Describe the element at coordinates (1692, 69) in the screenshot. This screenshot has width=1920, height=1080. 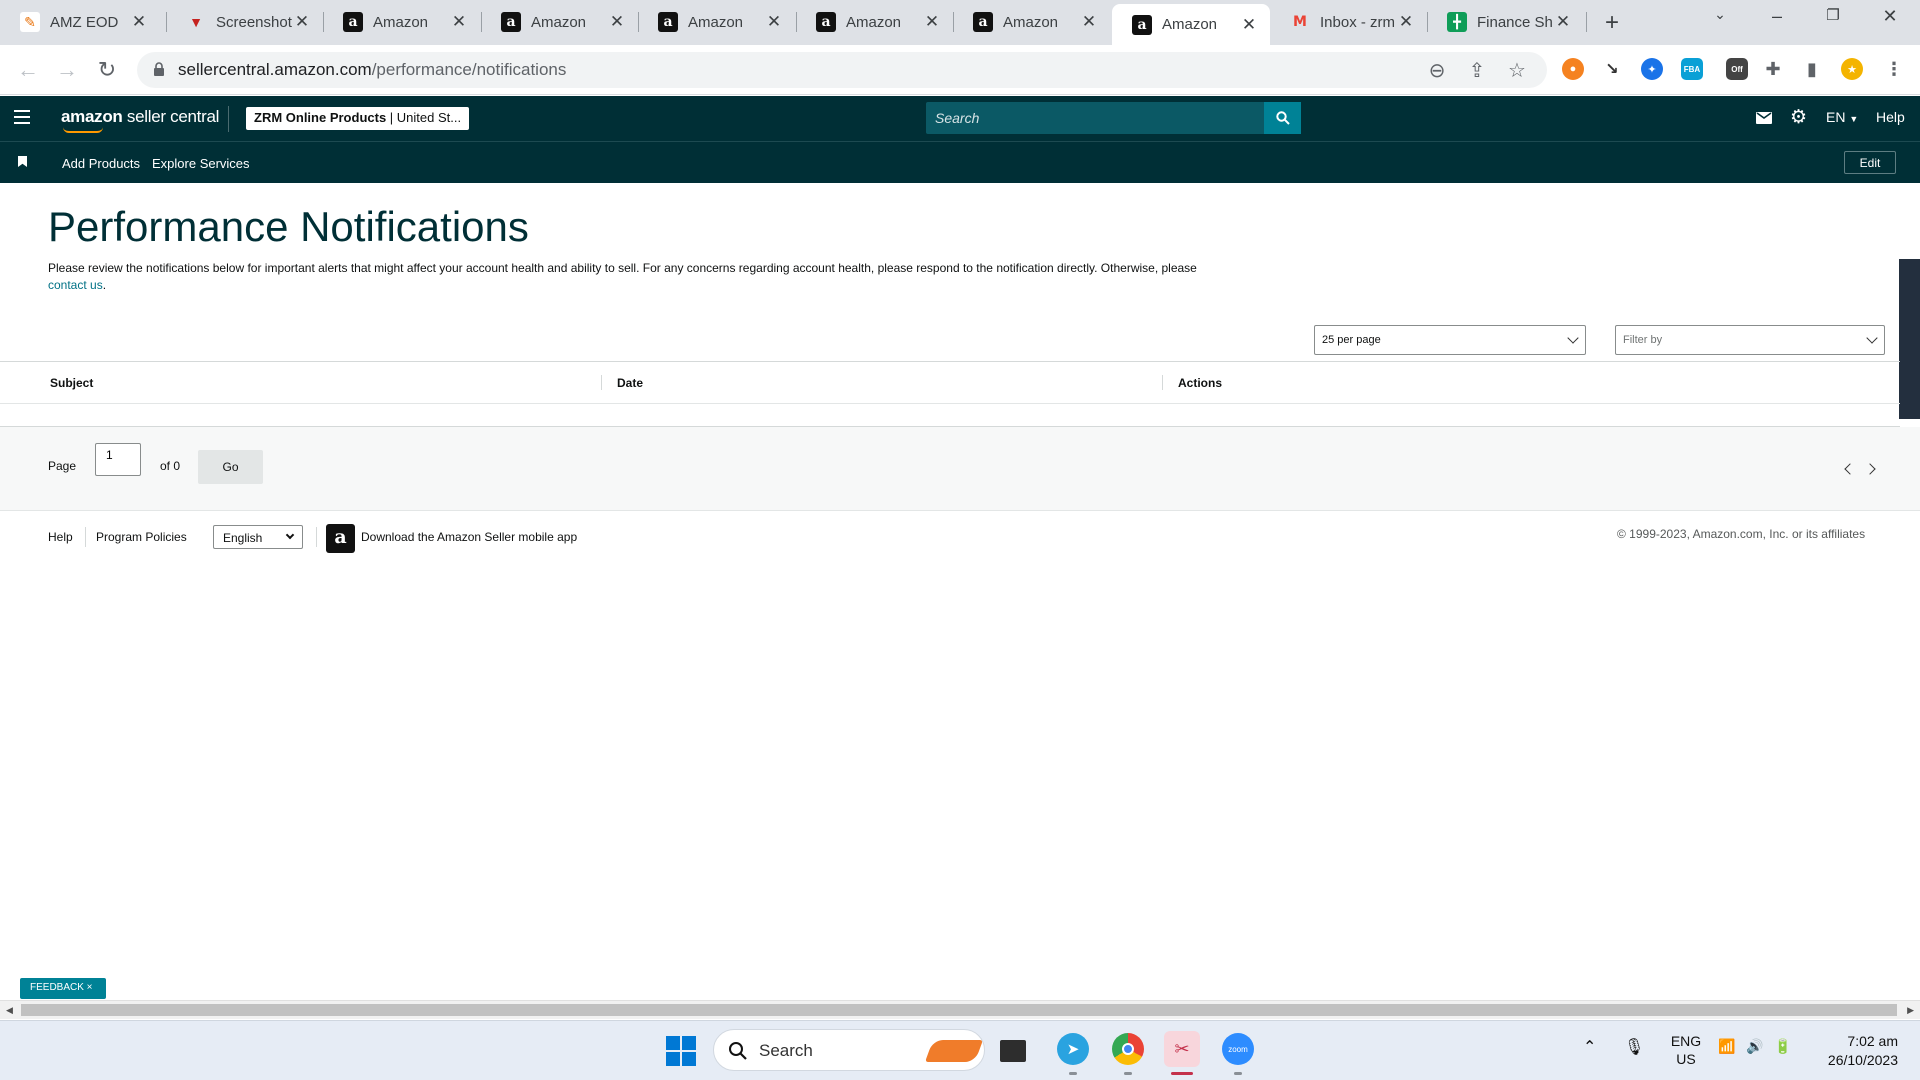
I see `extension-fba-icon: FBA` at that location.